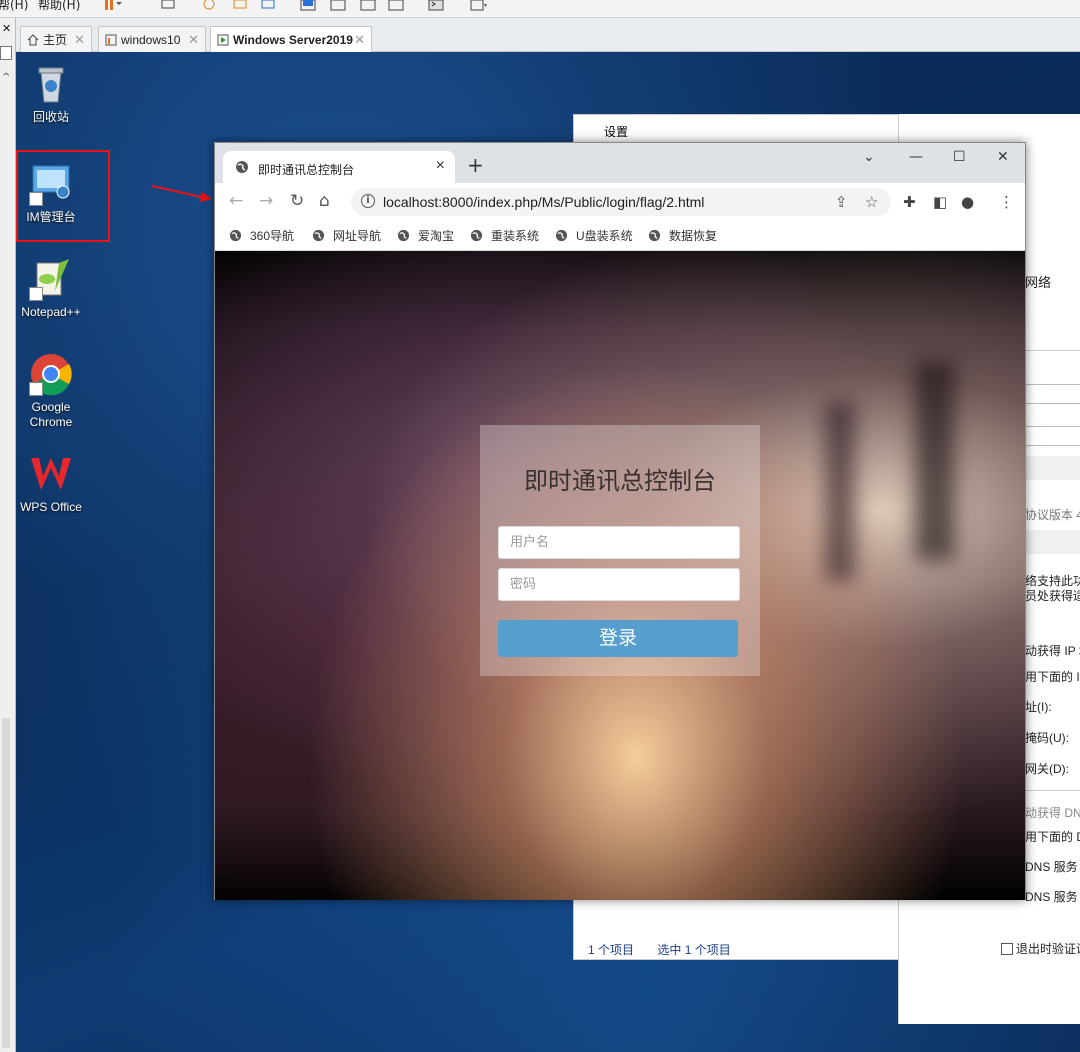 The image size is (1080, 1052). I want to click on bookmark-item: 网址导航, so click(346, 235).